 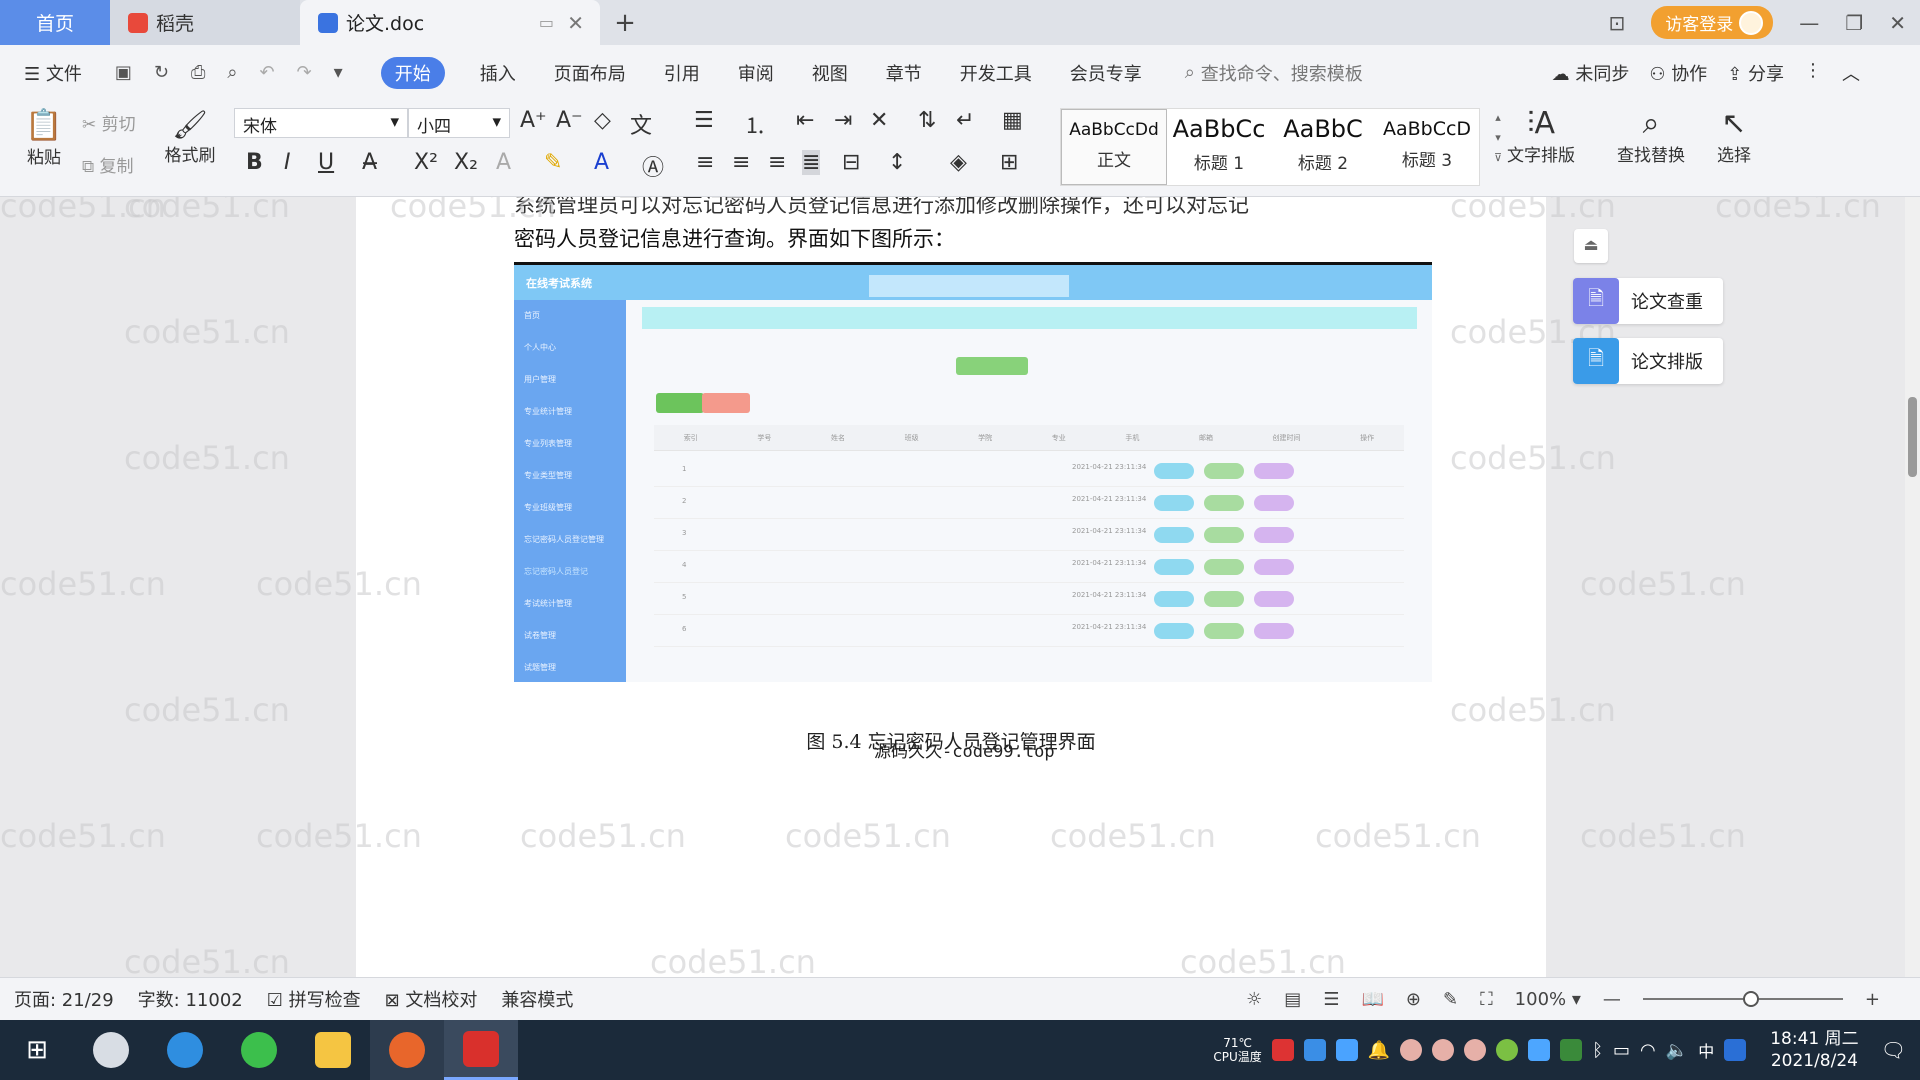 What do you see at coordinates (1292, 999) in the screenshot?
I see `page-view-icon: ▤` at bounding box center [1292, 999].